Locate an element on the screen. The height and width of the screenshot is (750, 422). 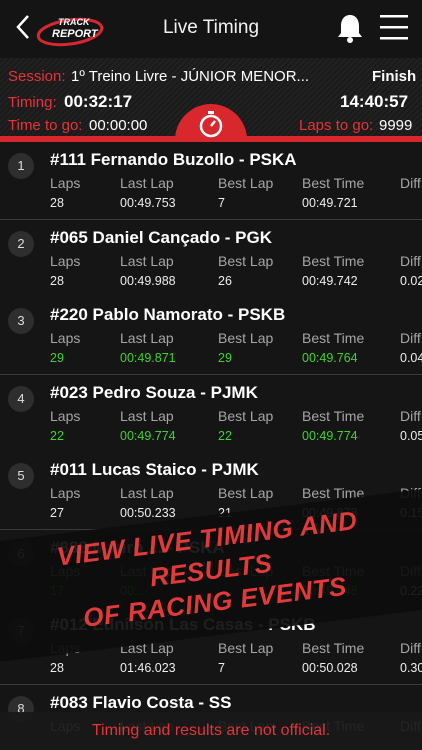
driver-name: #083 Flavio Costa - SS is located at coordinates (141, 702).